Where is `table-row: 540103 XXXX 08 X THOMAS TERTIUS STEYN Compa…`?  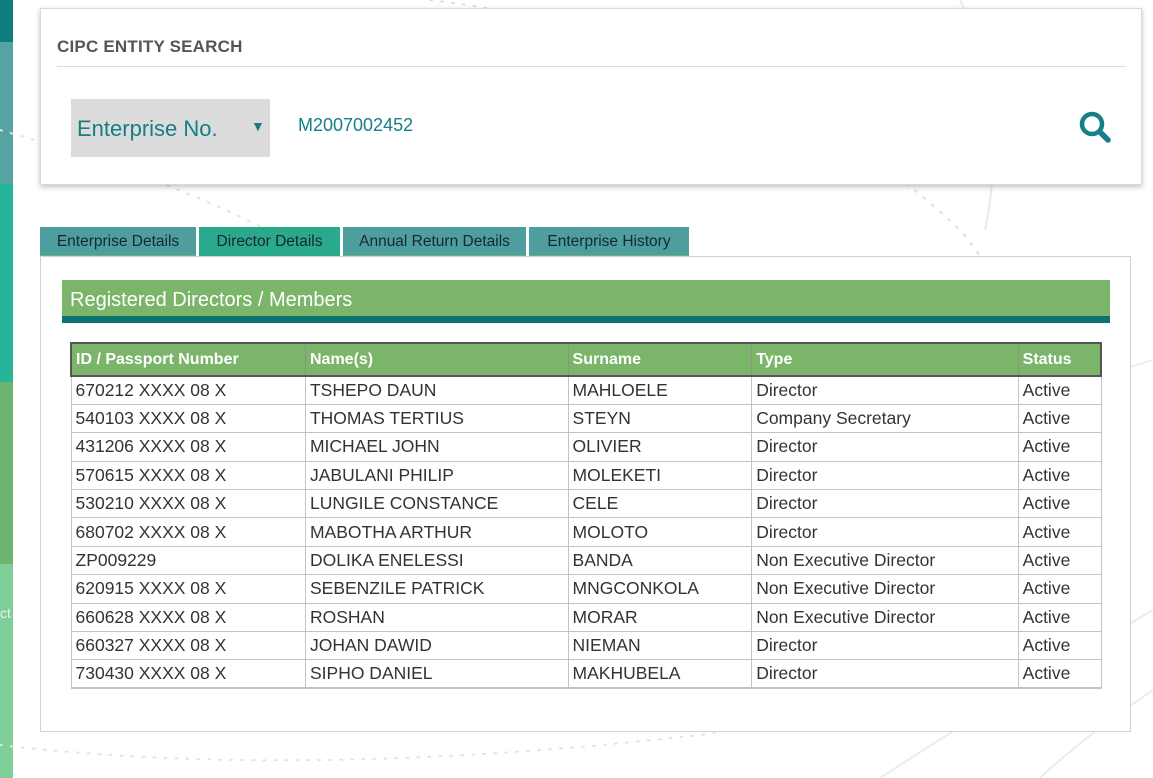
table-row: 540103 XXXX 08 X THOMAS TERTIUS STEYN Compa… is located at coordinates (586, 418).